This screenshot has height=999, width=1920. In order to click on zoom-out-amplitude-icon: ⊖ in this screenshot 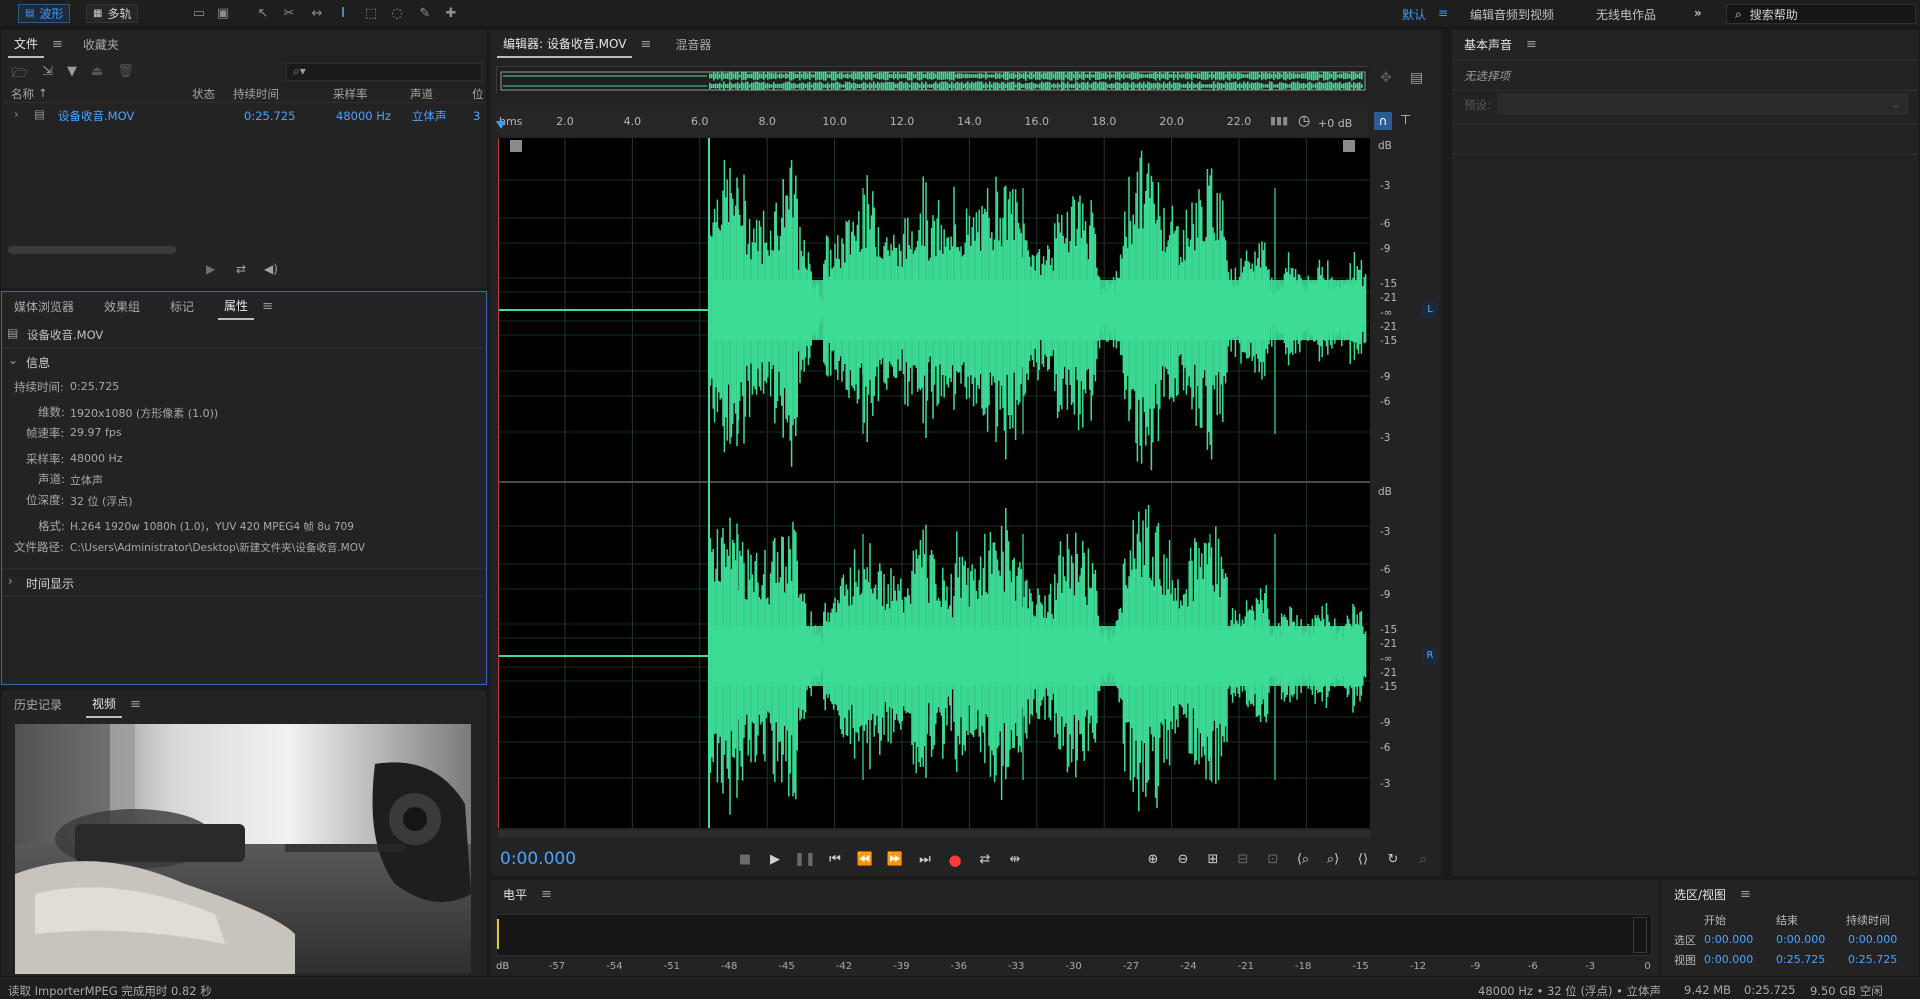, I will do `click(1183, 860)`.